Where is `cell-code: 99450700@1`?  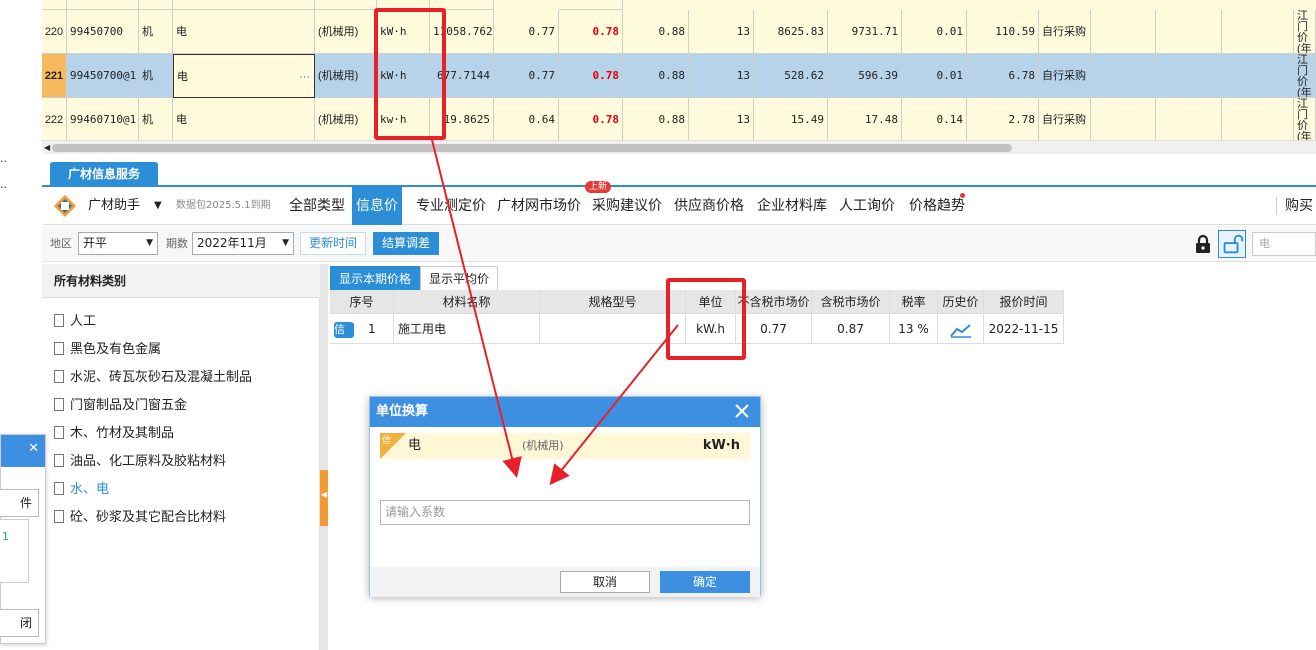 cell-code: 99450700@1 is located at coordinates (103, 76).